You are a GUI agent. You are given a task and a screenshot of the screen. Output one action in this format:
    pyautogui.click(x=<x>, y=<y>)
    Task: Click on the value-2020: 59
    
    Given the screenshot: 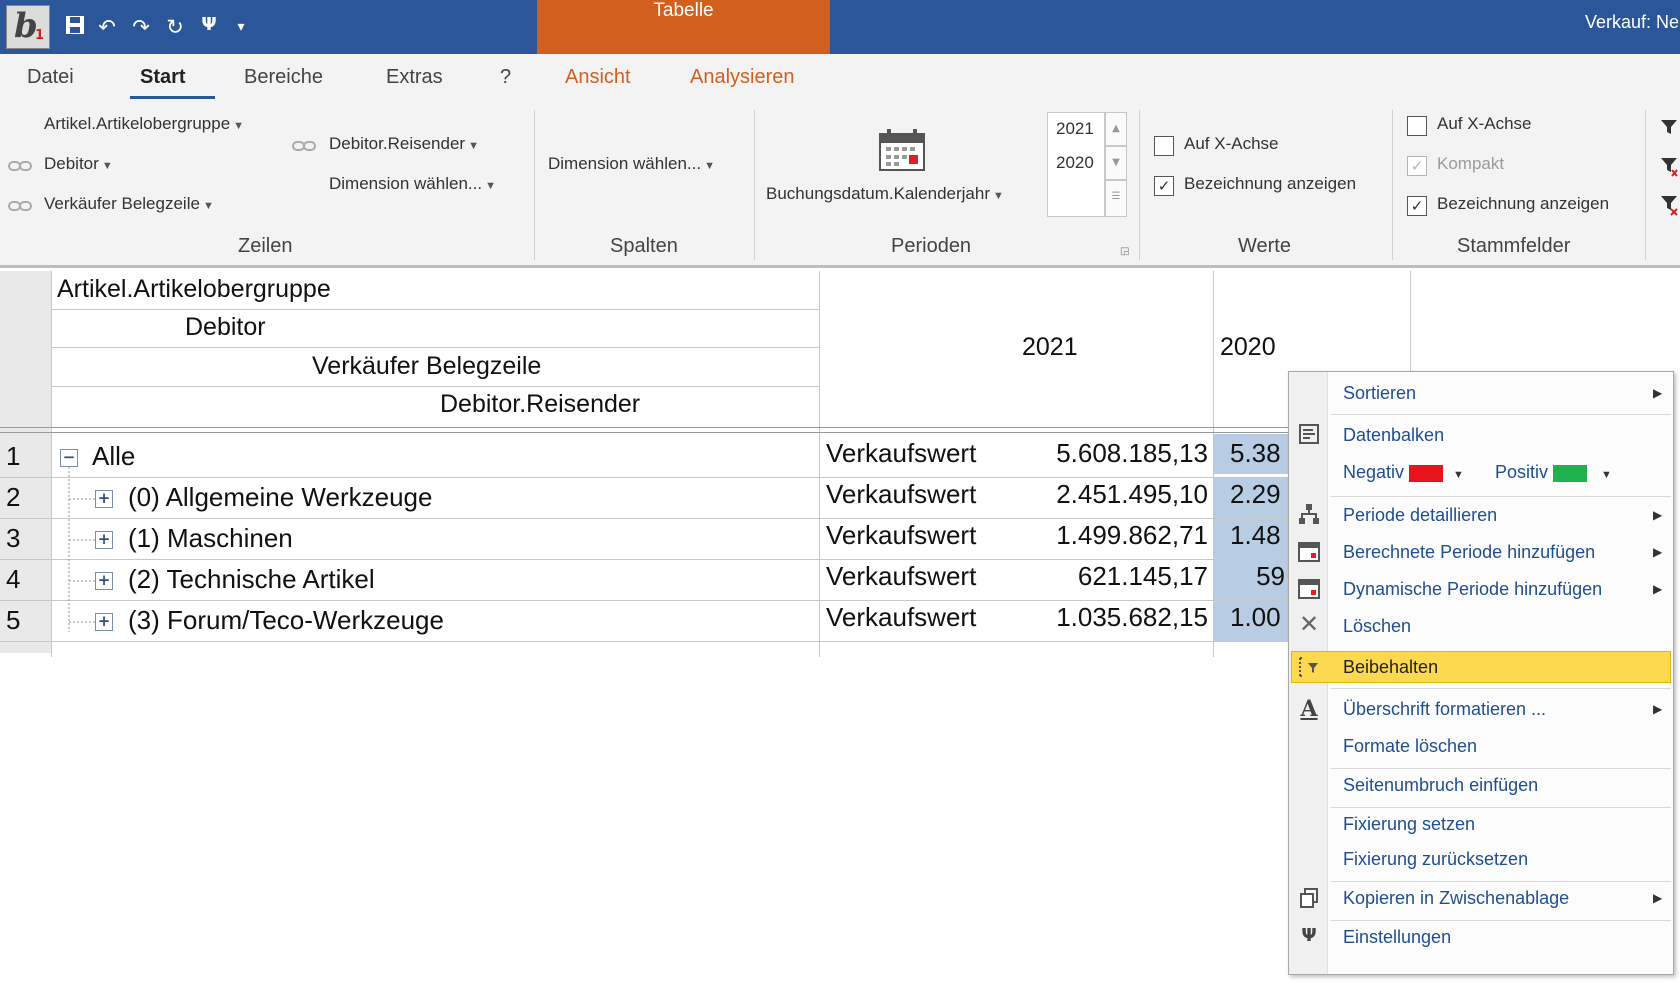 What is the action you would take?
    pyautogui.click(x=1252, y=576)
    